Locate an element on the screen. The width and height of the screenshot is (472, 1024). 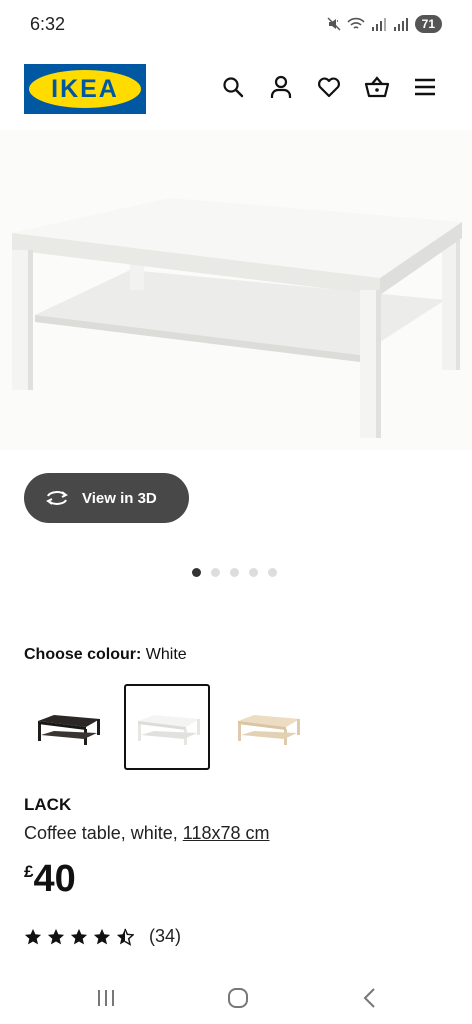
white-table-thumbnail is located at coordinates (169, 730).